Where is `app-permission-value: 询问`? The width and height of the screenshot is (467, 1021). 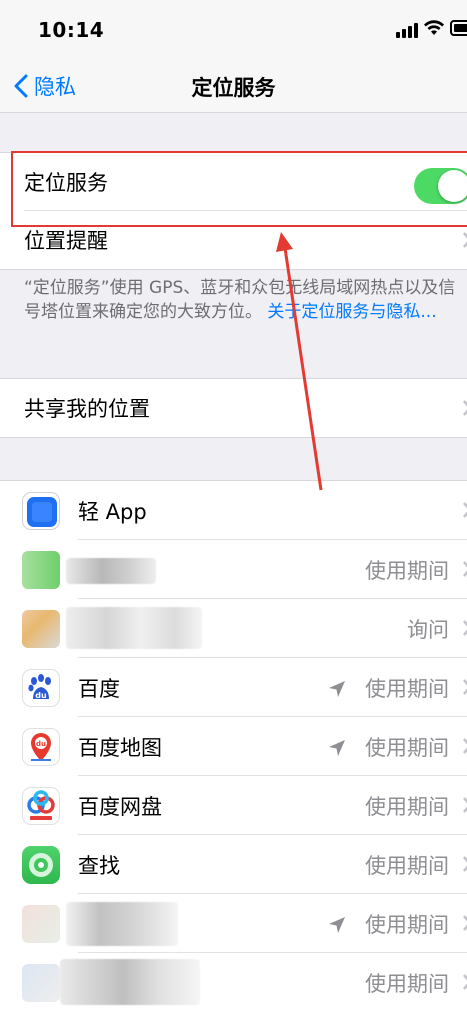 app-permission-value: 询问 is located at coordinates (428, 630).